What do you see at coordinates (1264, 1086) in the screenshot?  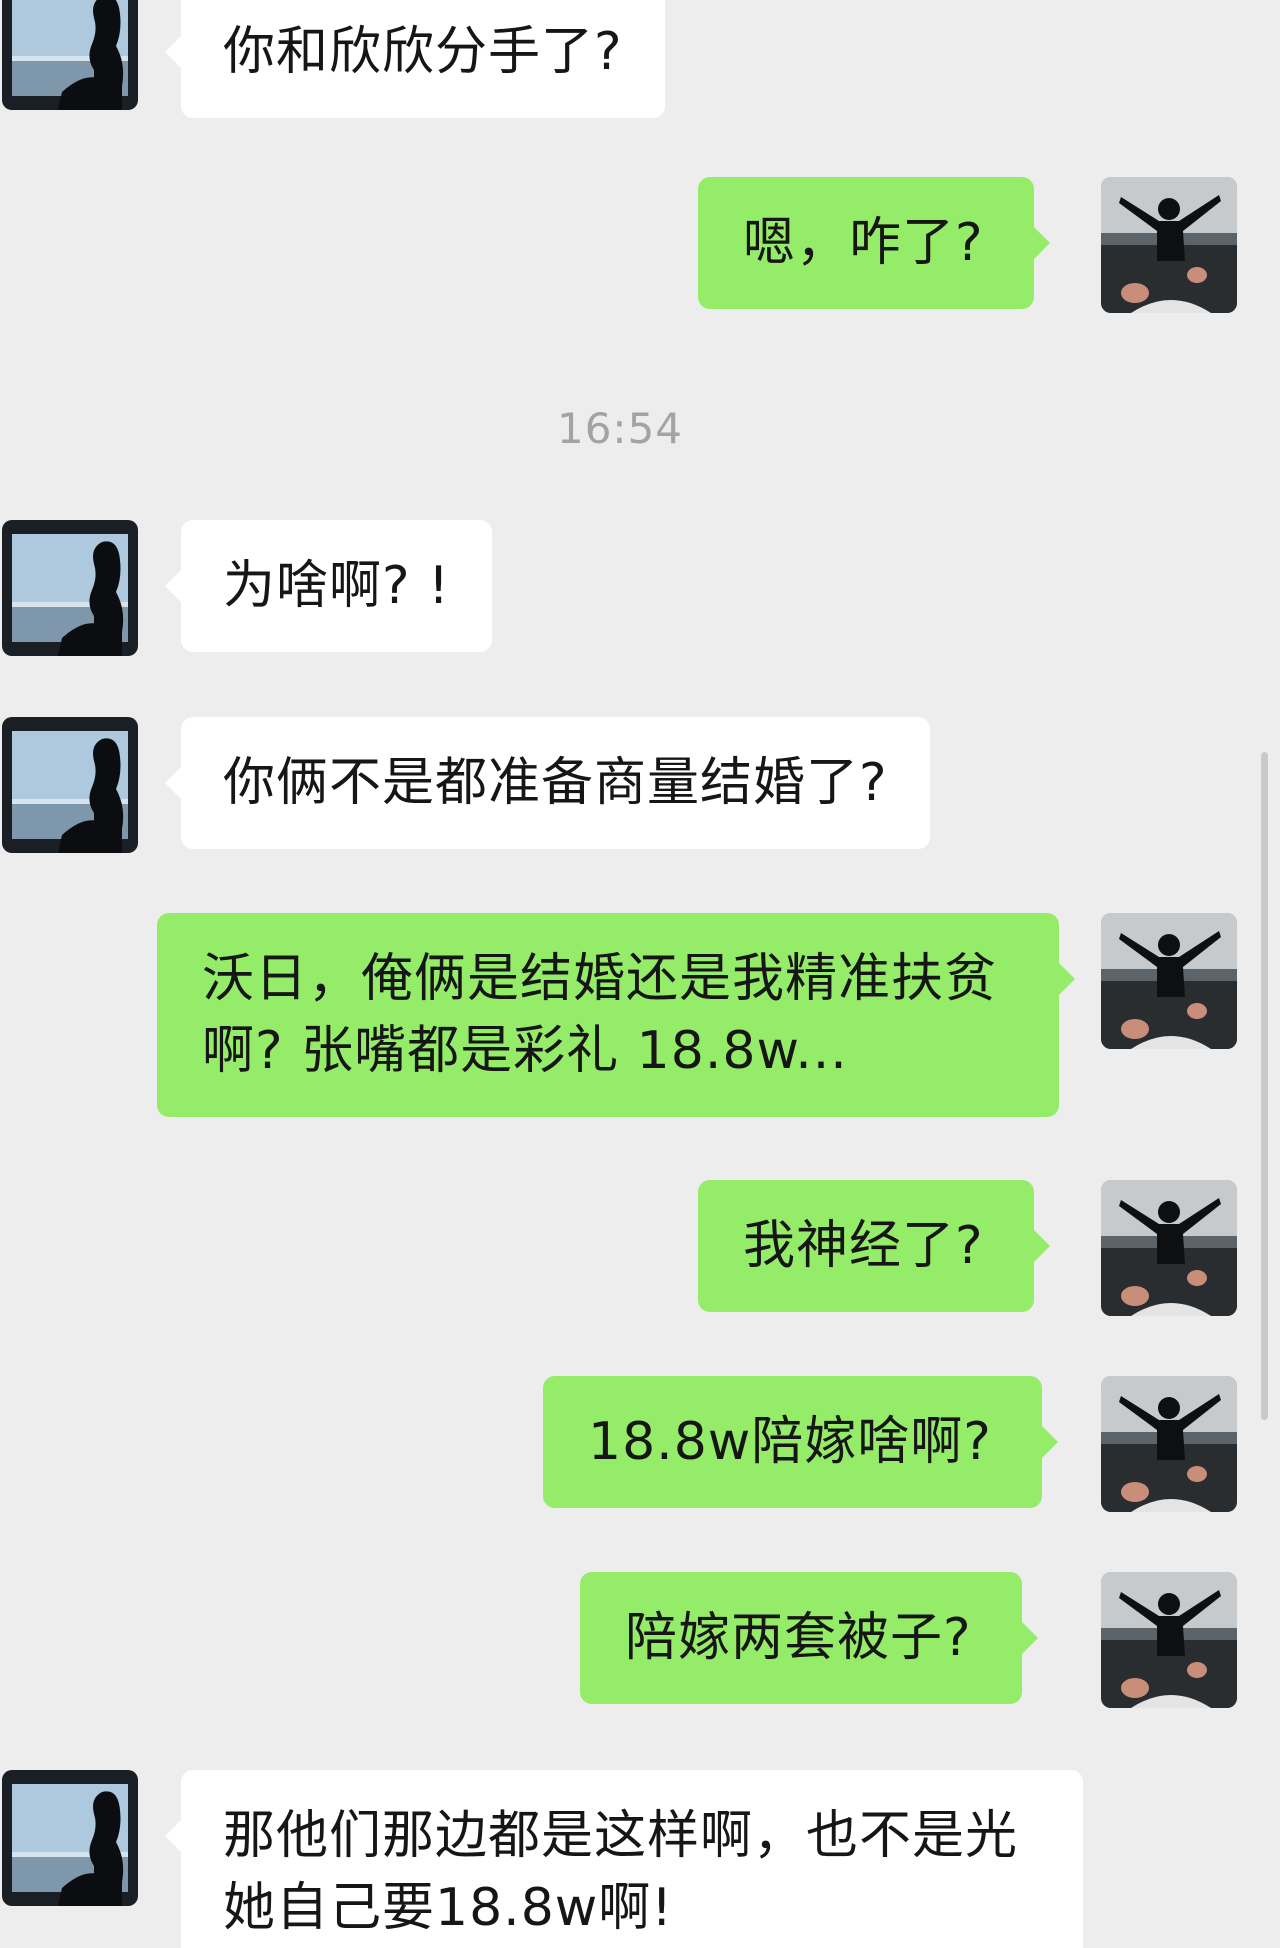 I see `scrollbar` at bounding box center [1264, 1086].